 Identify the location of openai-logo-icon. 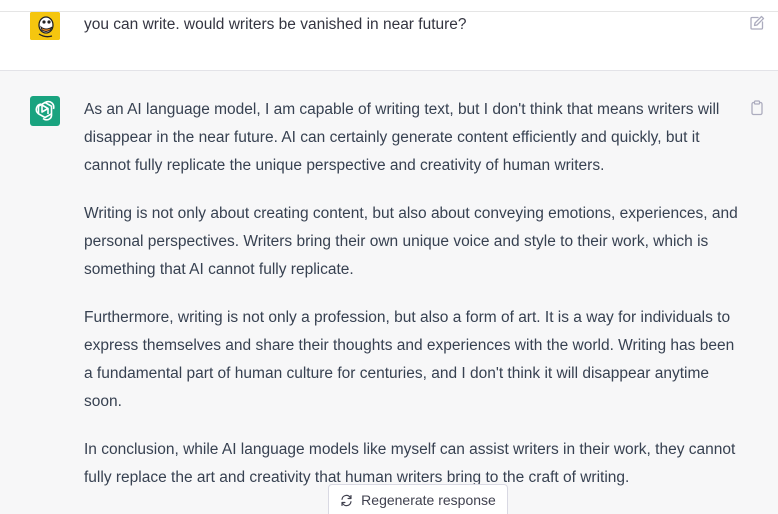
(45, 111).